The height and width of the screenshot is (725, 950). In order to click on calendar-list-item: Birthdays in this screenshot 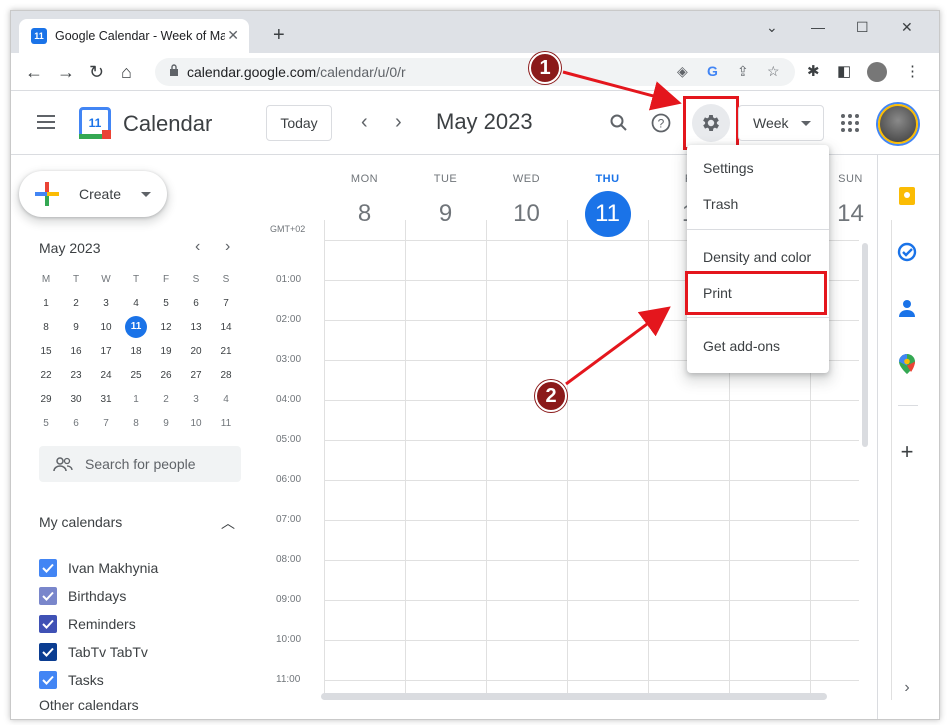, I will do `click(82, 596)`.